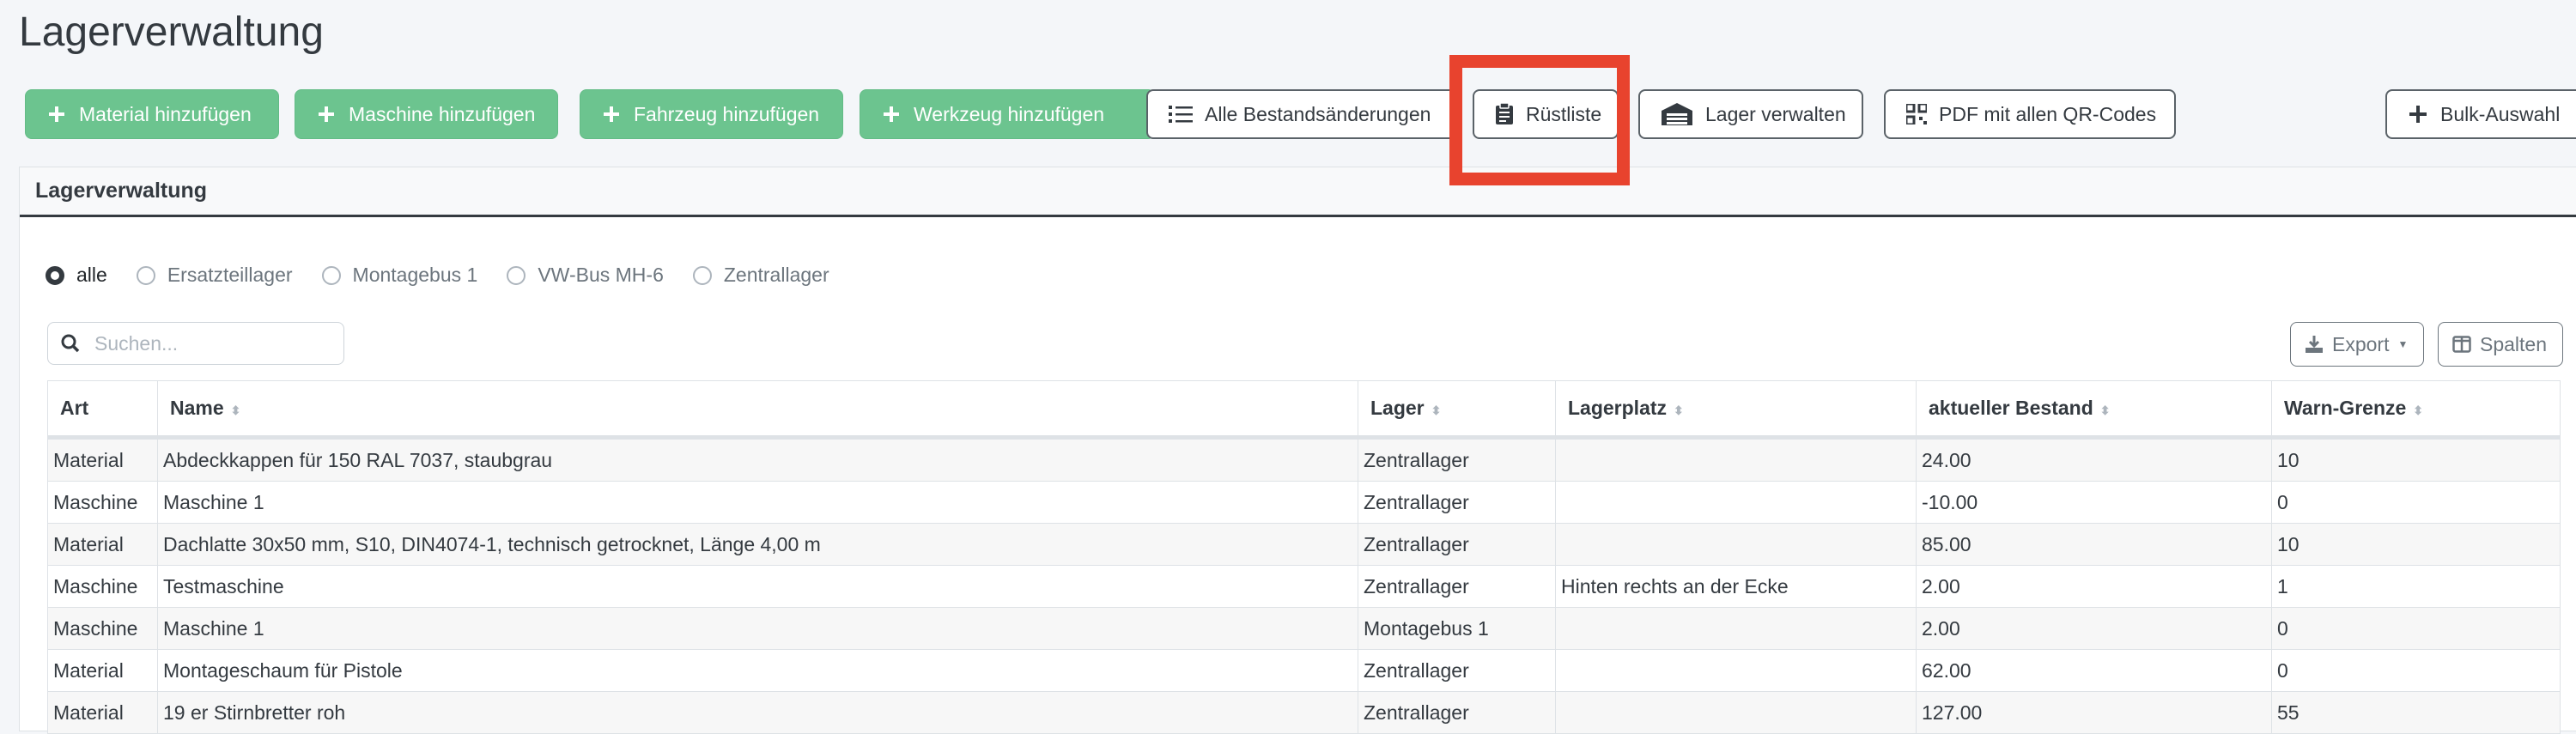 The image size is (2576, 734). What do you see at coordinates (102, 410) in the screenshot?
I see `column-header-art: Art` at bounding box center [102, 410].